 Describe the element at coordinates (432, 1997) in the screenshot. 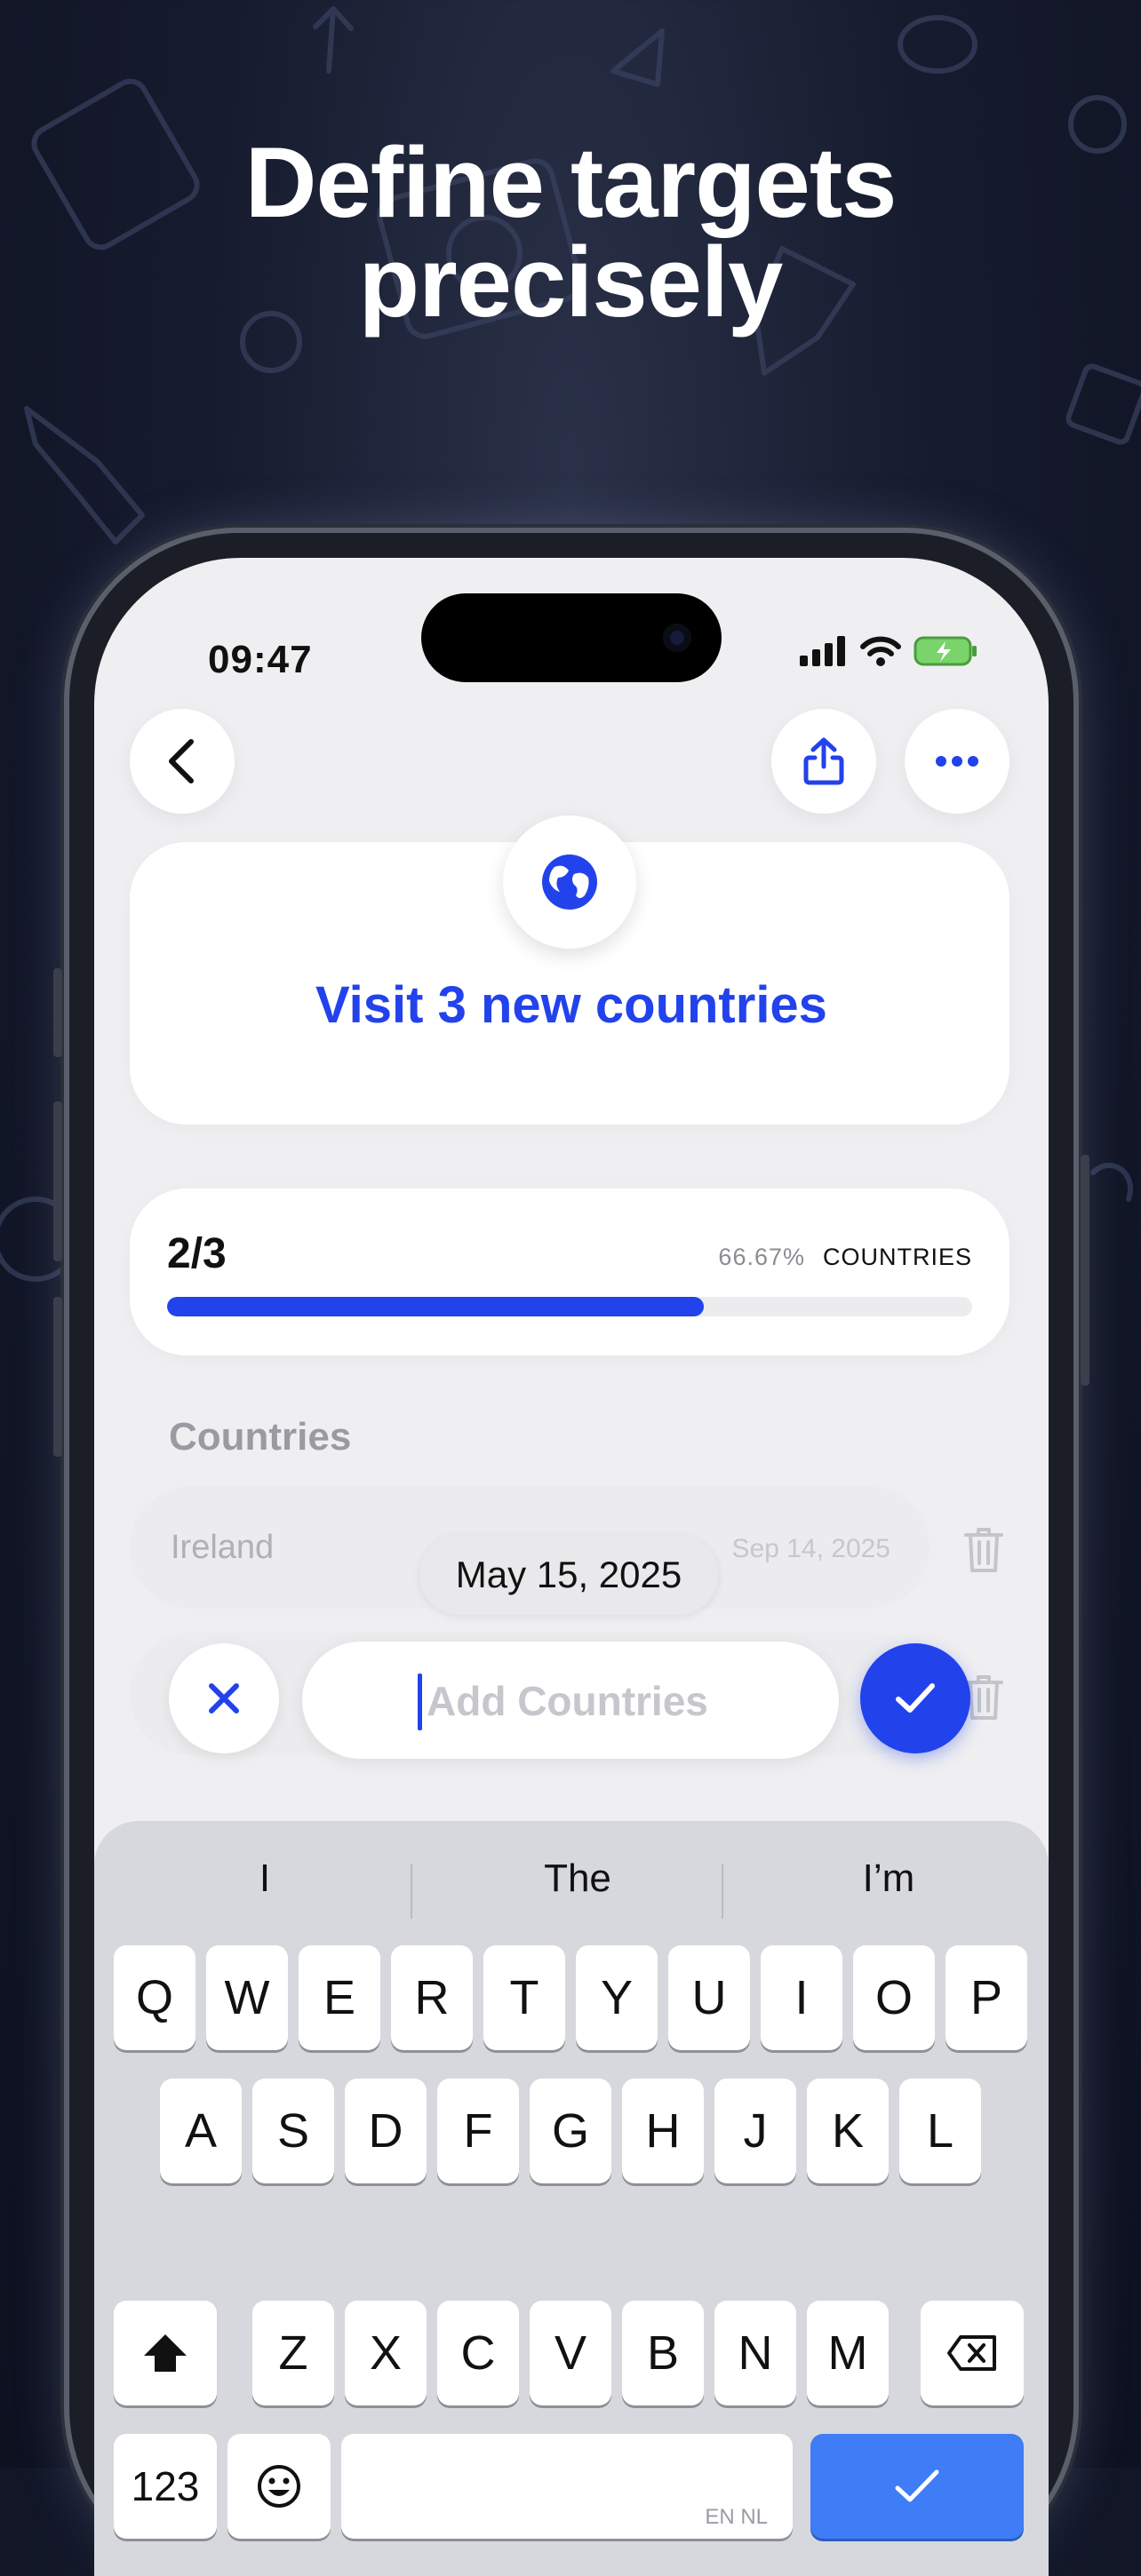

I see `key-r: R` at that location.